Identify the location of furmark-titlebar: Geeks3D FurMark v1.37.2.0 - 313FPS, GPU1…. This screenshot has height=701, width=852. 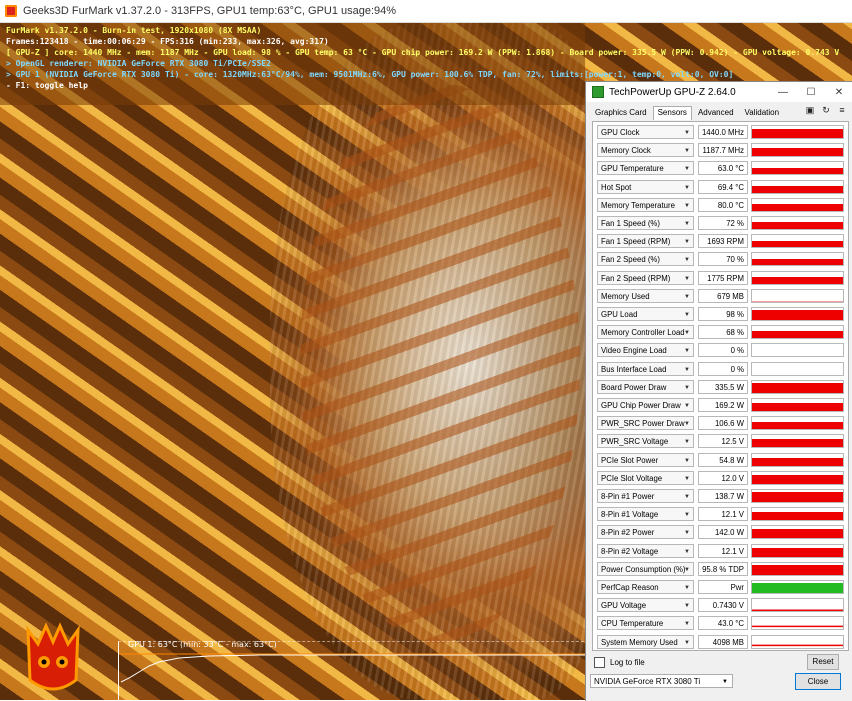
(426, 11).